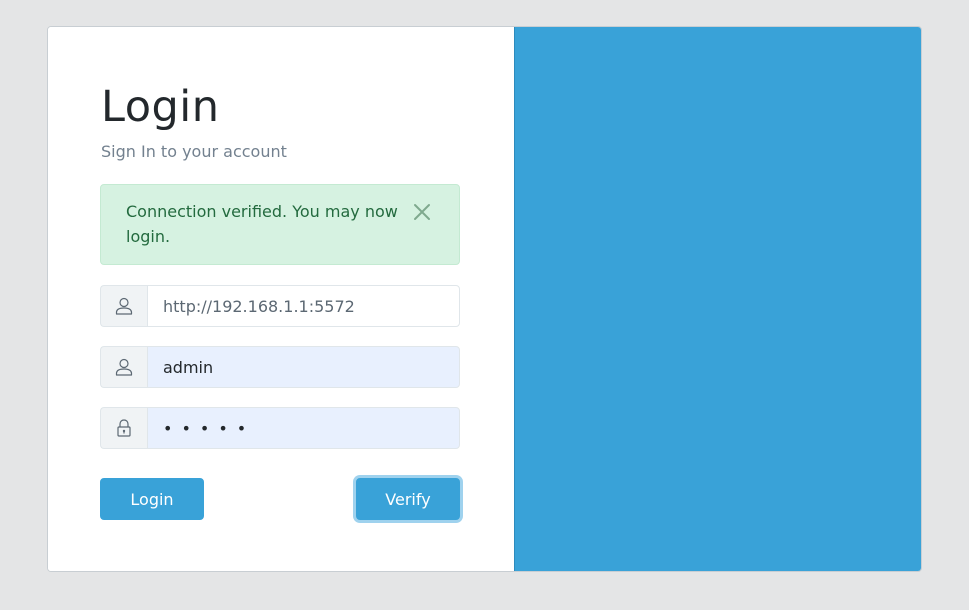  Describe the element at coordinates (123, 428) in the screenshot. I see `lock-icon` at that location.